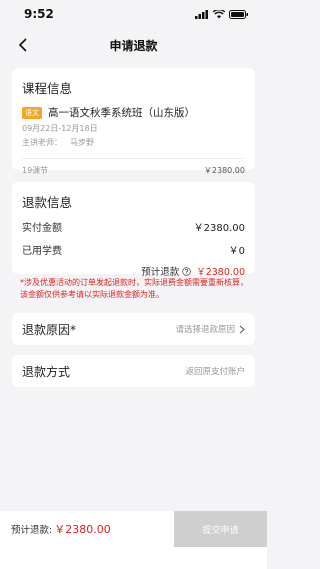 Image resolution: width=320 pixels, height=569 pixels. I want to click on lesson-count: 19课节, so click(35, 170).